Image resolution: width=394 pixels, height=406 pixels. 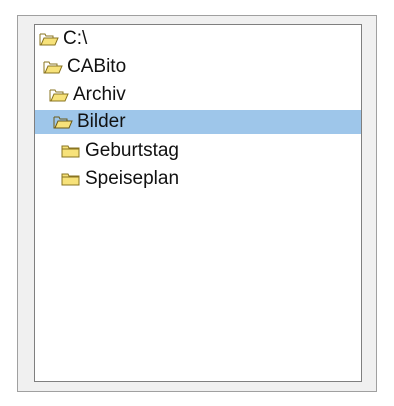 I want to click on tree-node-label: C:\, so click(x=75, y=38).